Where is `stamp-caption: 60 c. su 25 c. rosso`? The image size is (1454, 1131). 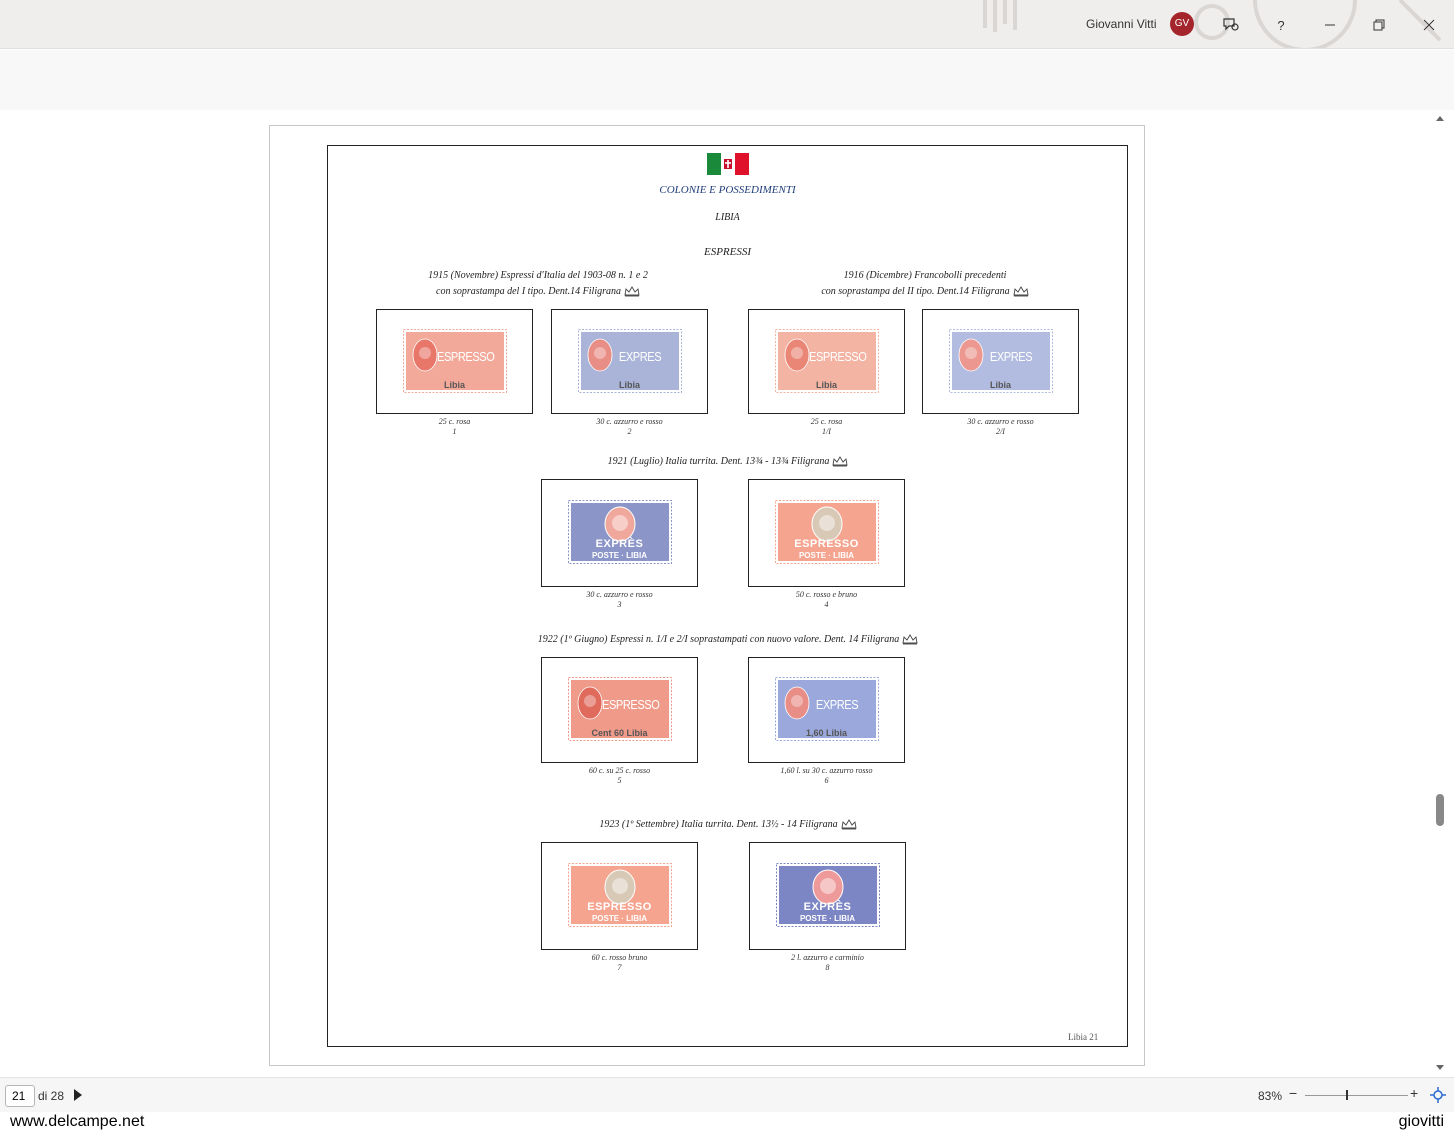
stamp-caption: 60 c. su 25 c. rosso is located at coordinates (619, 770).